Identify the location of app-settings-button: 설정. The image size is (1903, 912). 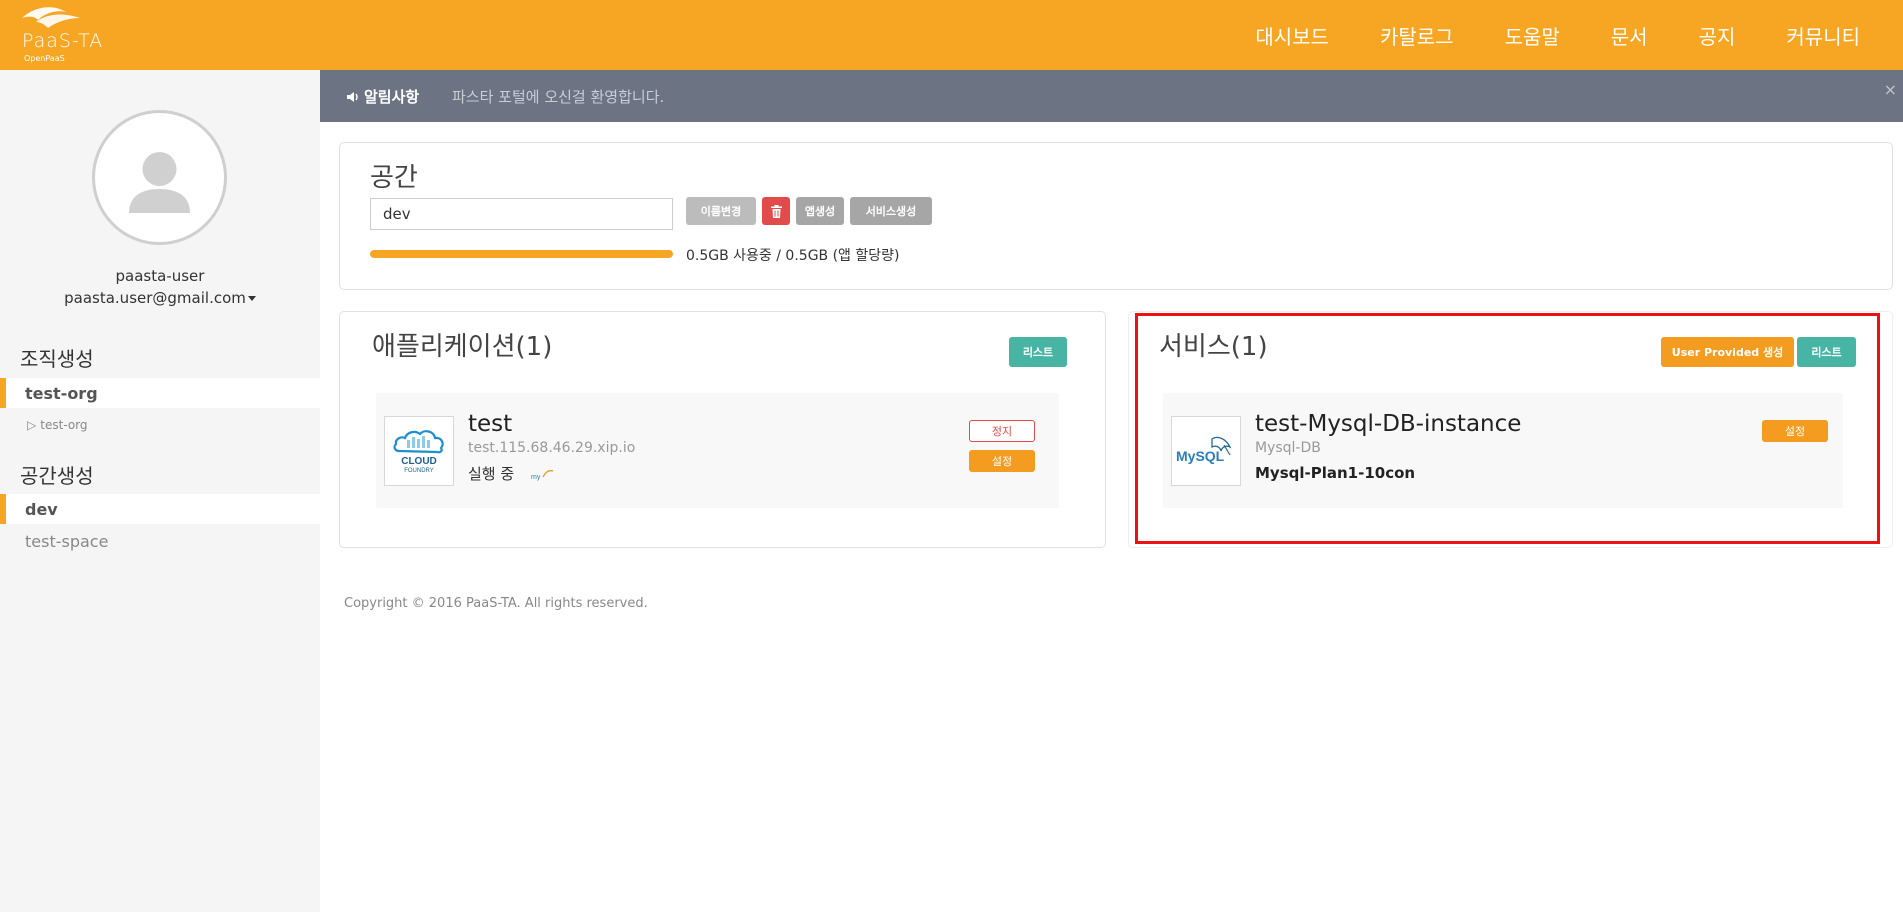
(1002, 461).